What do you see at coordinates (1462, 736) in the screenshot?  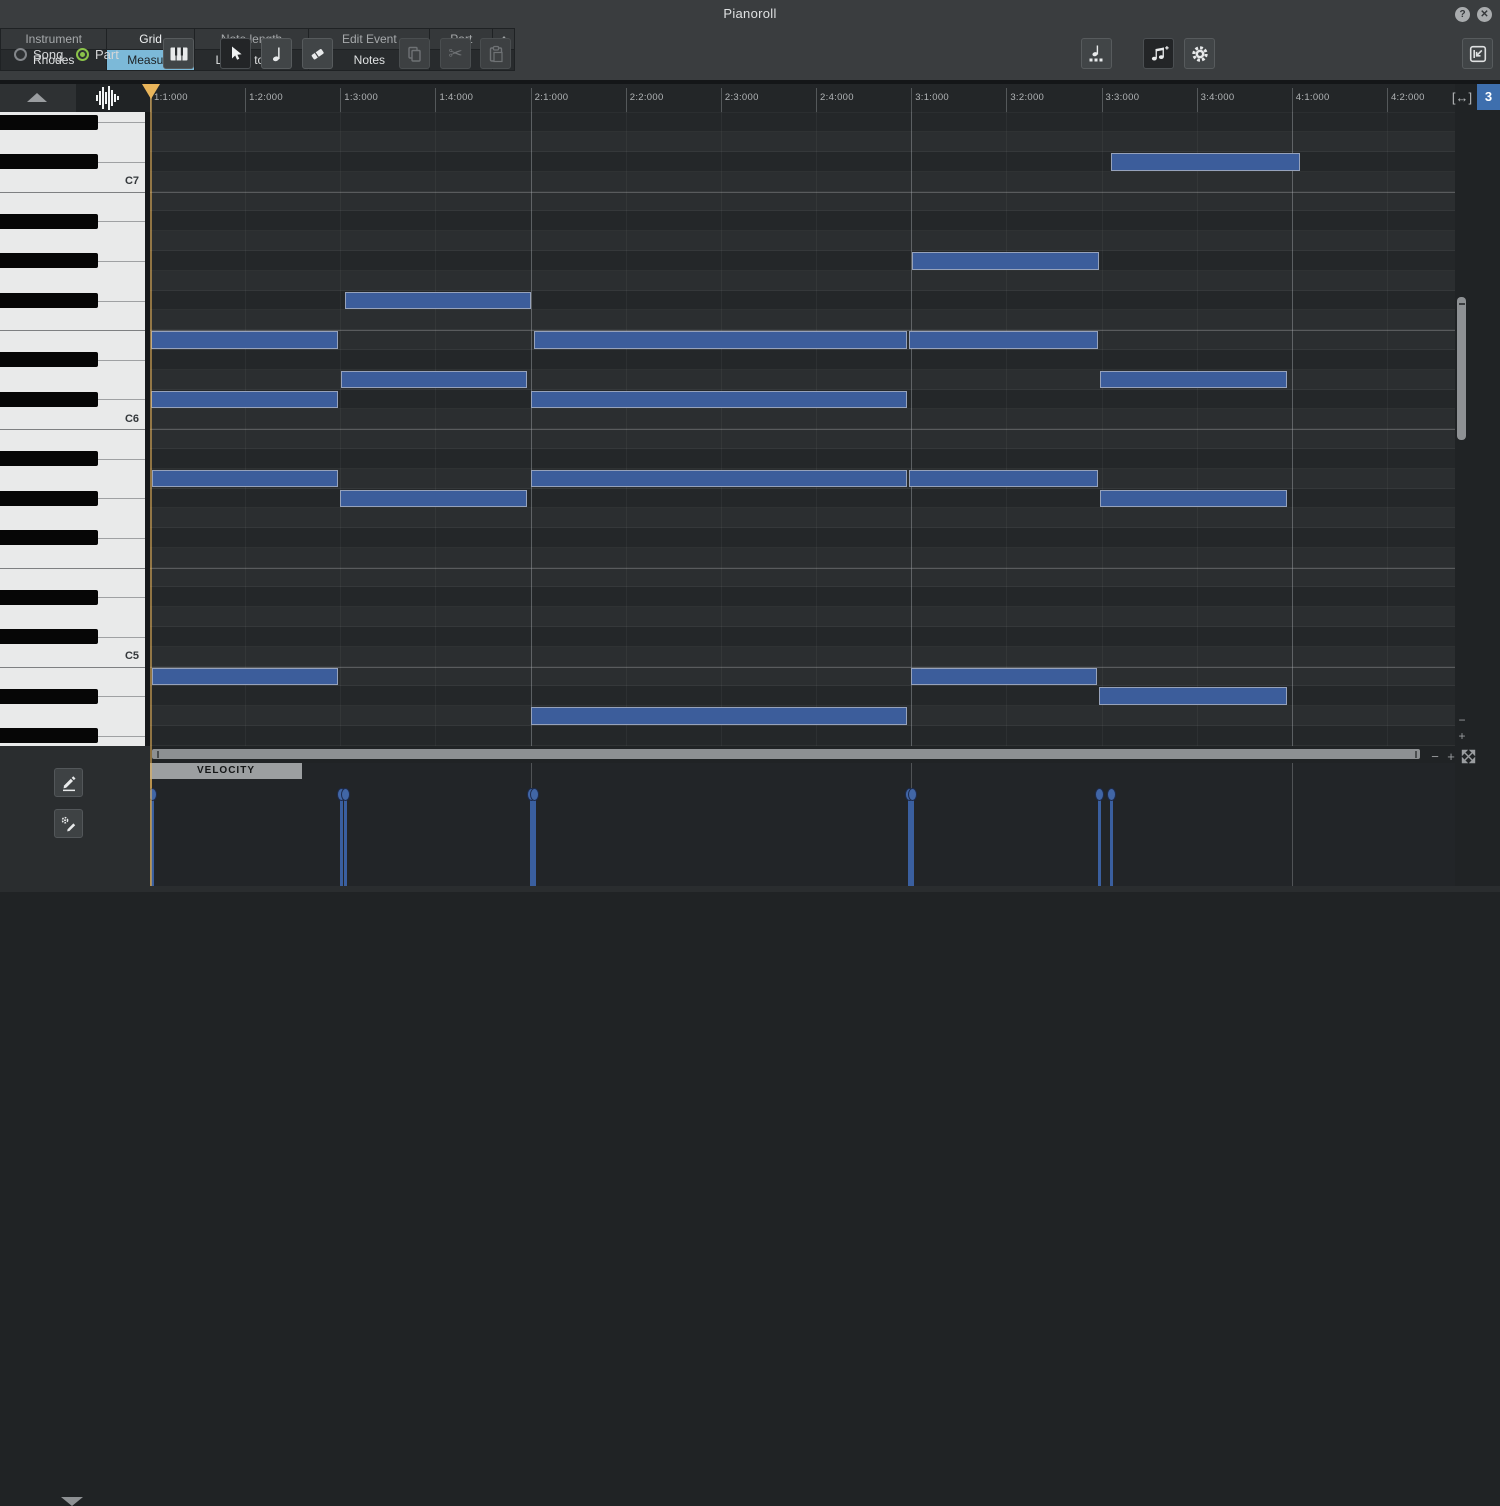 I see `vertical-zoom-in-button: +` at bounding box center [1462, 736].